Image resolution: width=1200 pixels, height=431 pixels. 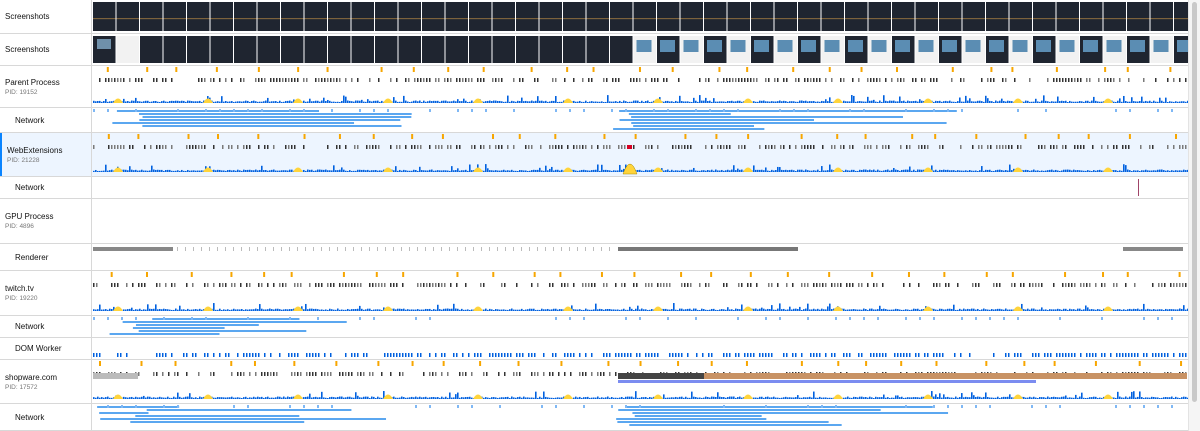 I want to click on track-label: DOM Worker, so click(x=46, y=348).